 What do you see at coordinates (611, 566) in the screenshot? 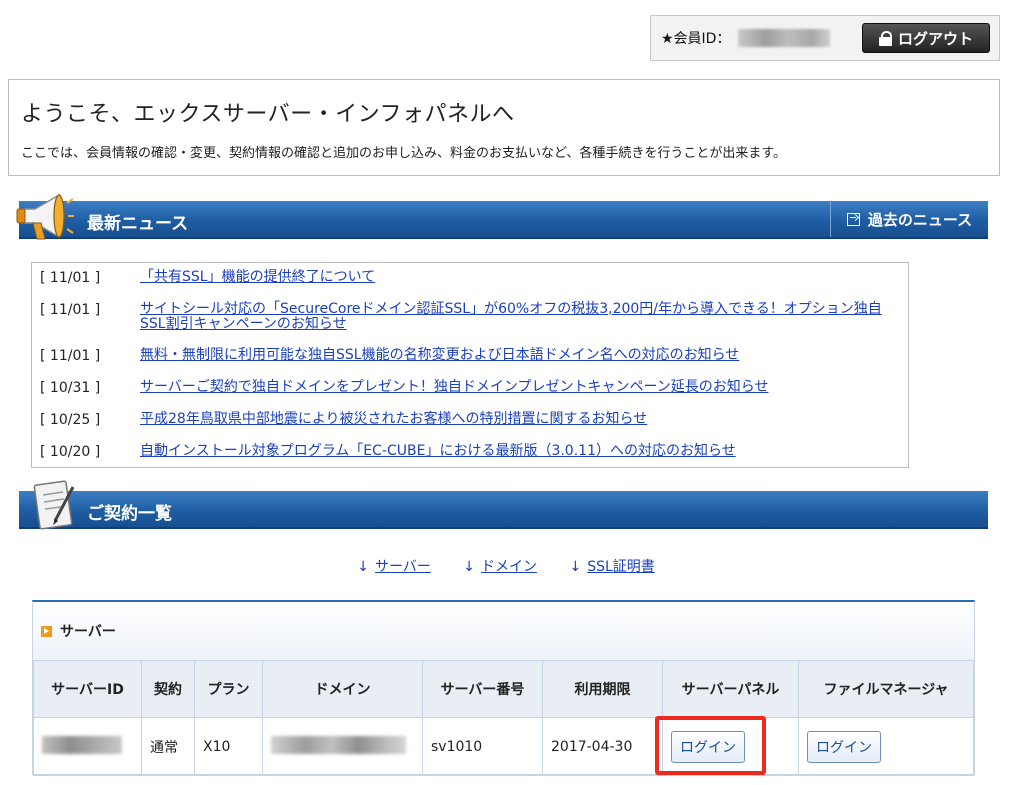
I see `anchor-ssl: ↓ SSL証明書` at bounding box center [611, 566].